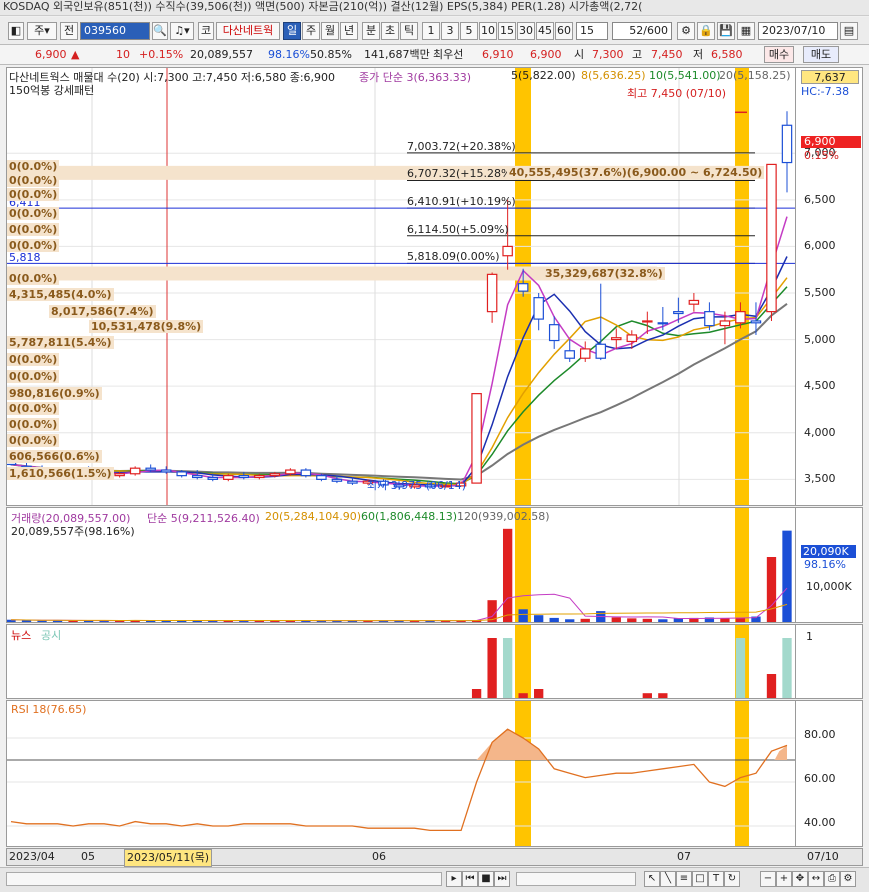 Image resolution: width=869 pixels, height=892 pixels. I want to click on quote-arrow: ▲, so click(75, 54).